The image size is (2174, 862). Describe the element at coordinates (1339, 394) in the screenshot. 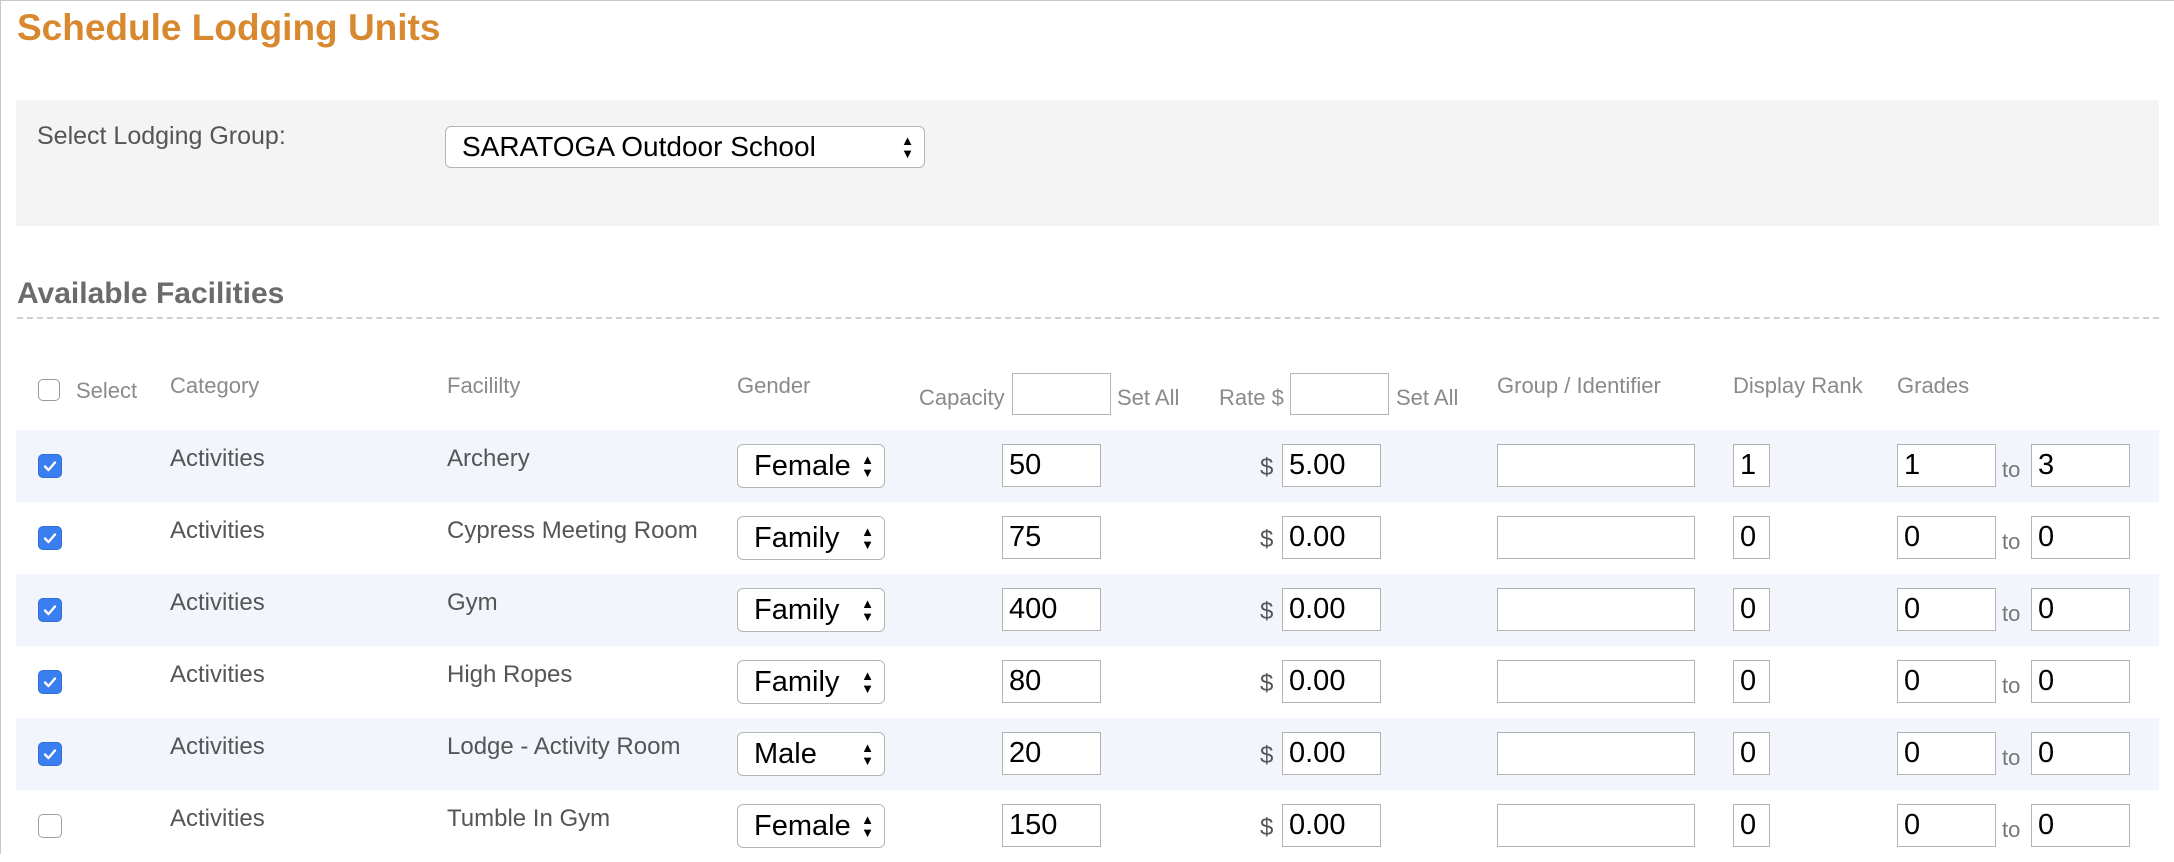

I see `rate-set-all-input` at that location.